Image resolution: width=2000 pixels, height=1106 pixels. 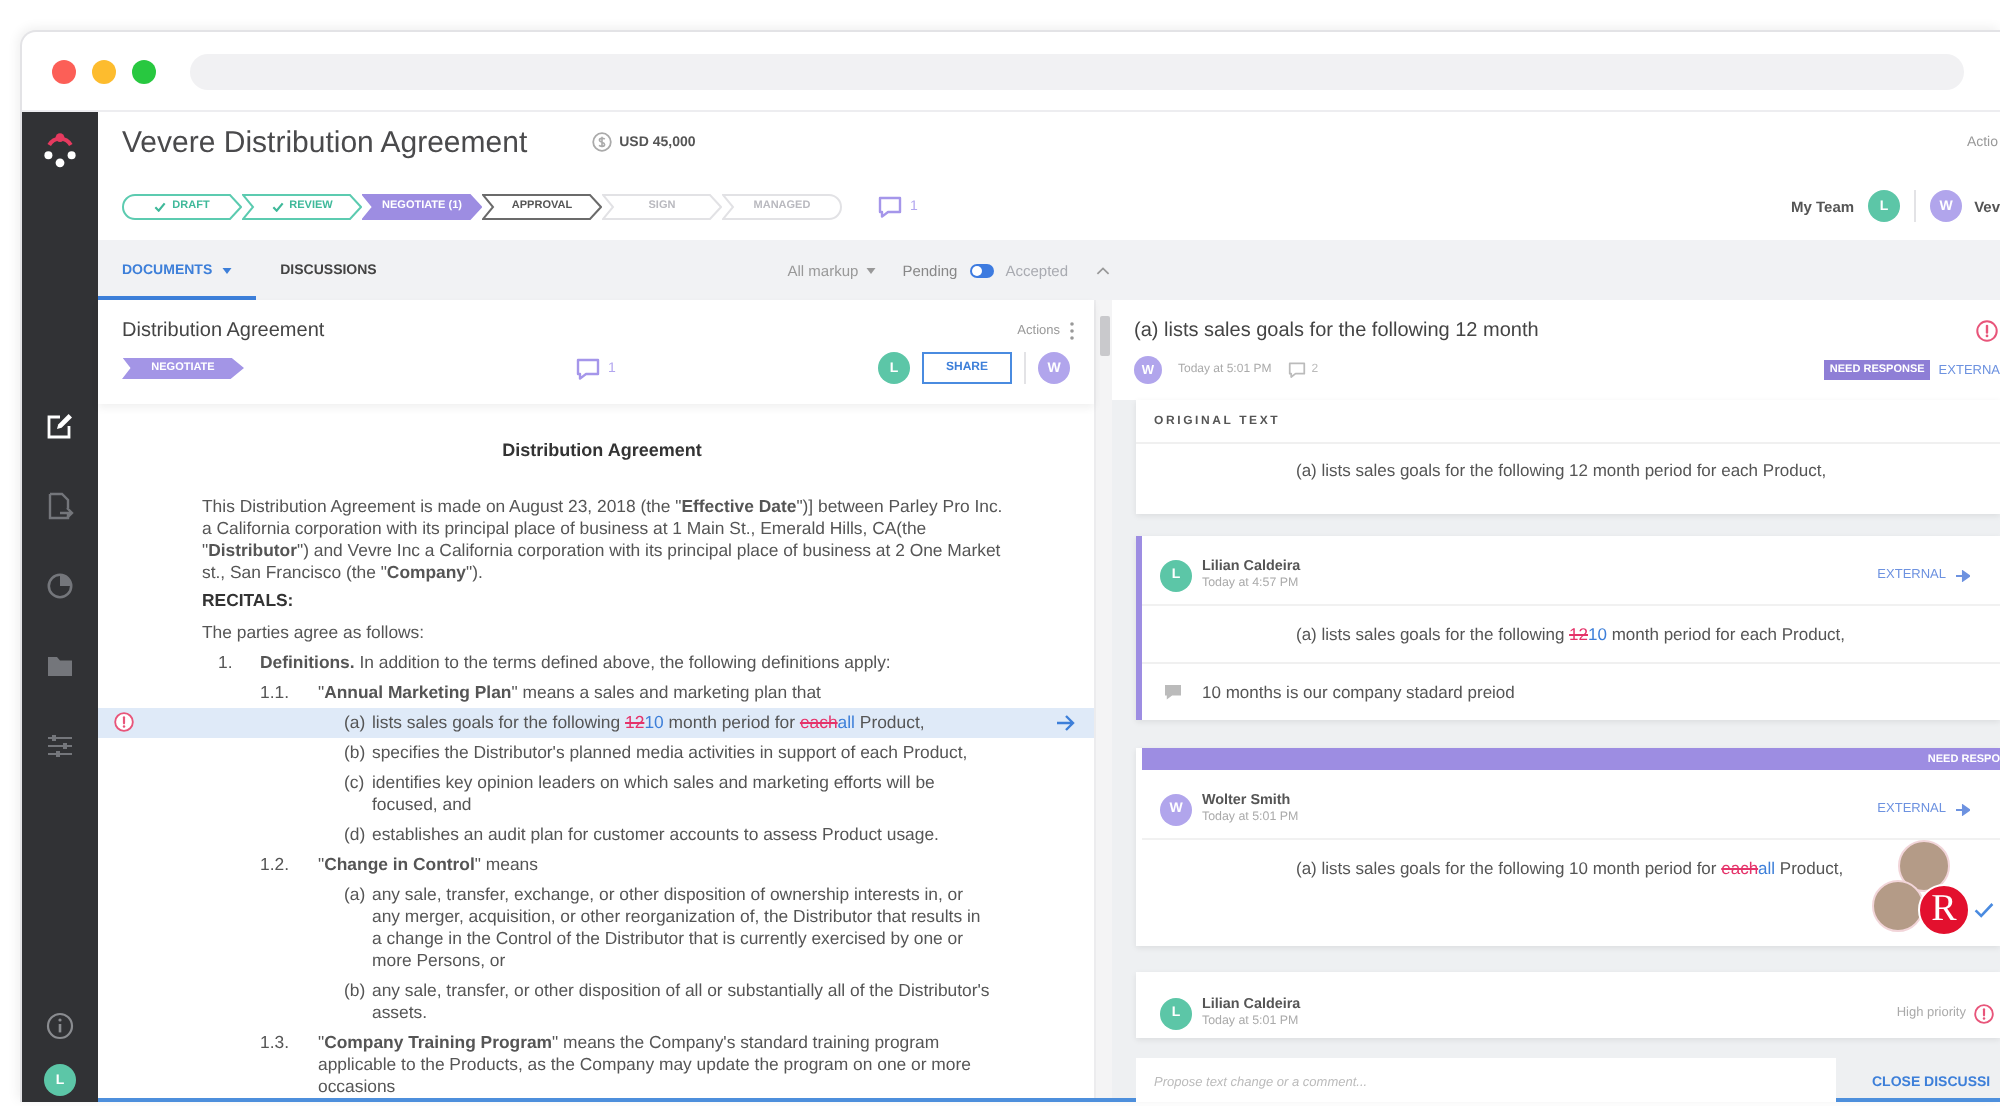 What do you see at coordinates (223, 330) in the screenshot?
I see `document-title: Distribution Agreement` at bounding box center [223, 330].